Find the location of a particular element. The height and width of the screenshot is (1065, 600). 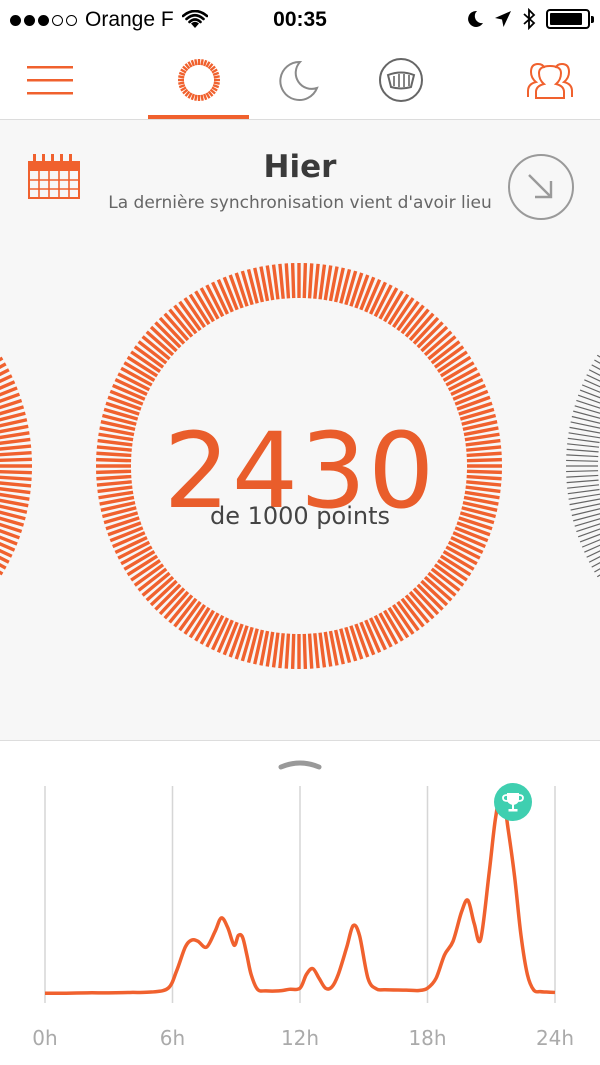

tab-meals is located at coordinates (401, 80).